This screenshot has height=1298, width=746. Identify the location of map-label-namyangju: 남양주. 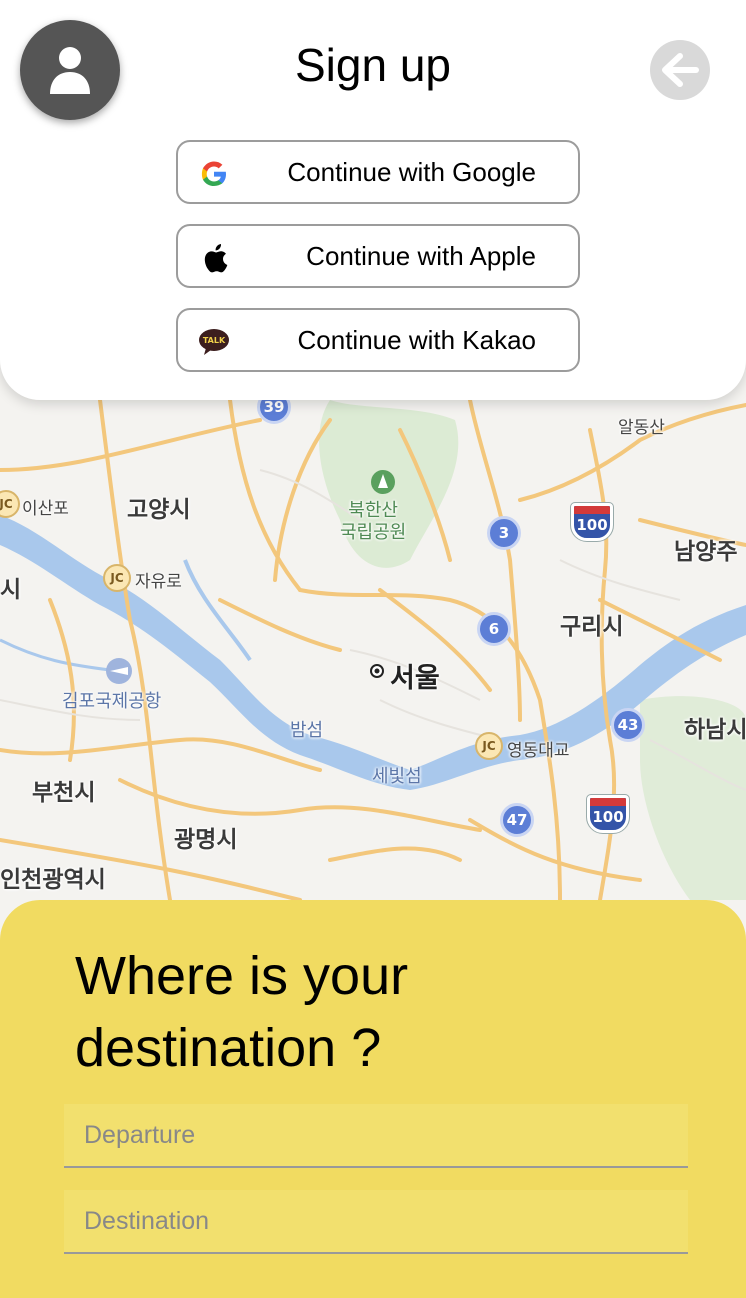
(706, 552).